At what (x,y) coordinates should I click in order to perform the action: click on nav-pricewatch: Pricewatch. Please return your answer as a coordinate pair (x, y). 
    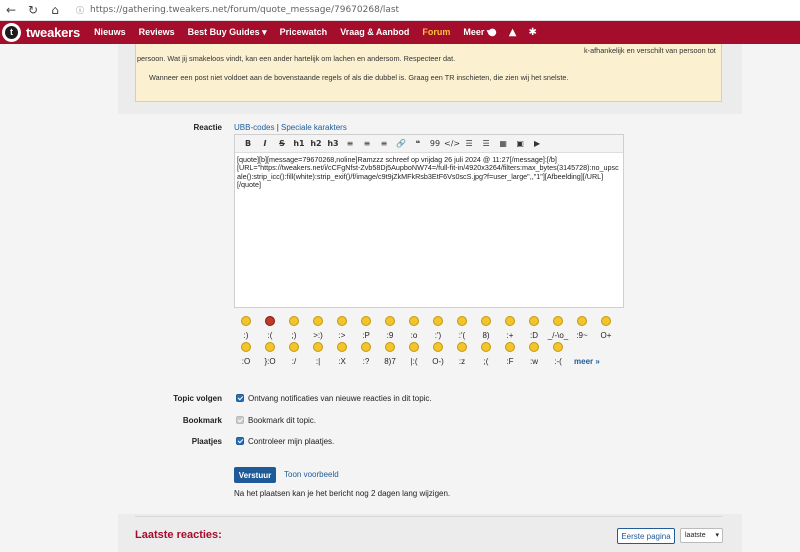
    Looking at the image, I should click on (304, 32).